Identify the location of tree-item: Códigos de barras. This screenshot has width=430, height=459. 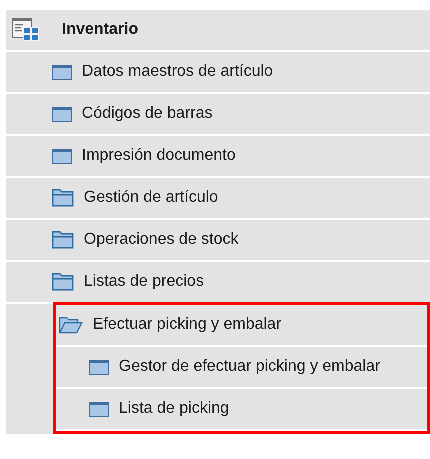
(147, 114).